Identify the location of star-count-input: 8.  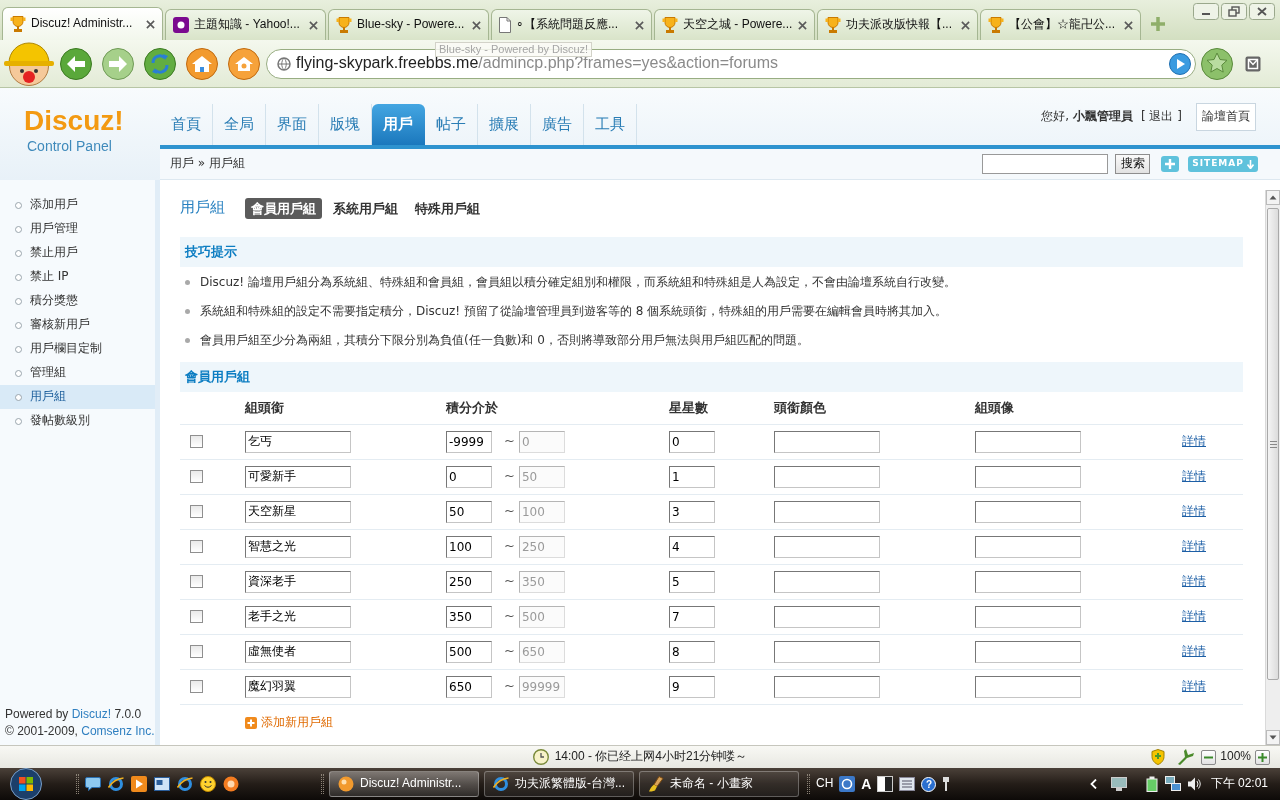
(692, 651).